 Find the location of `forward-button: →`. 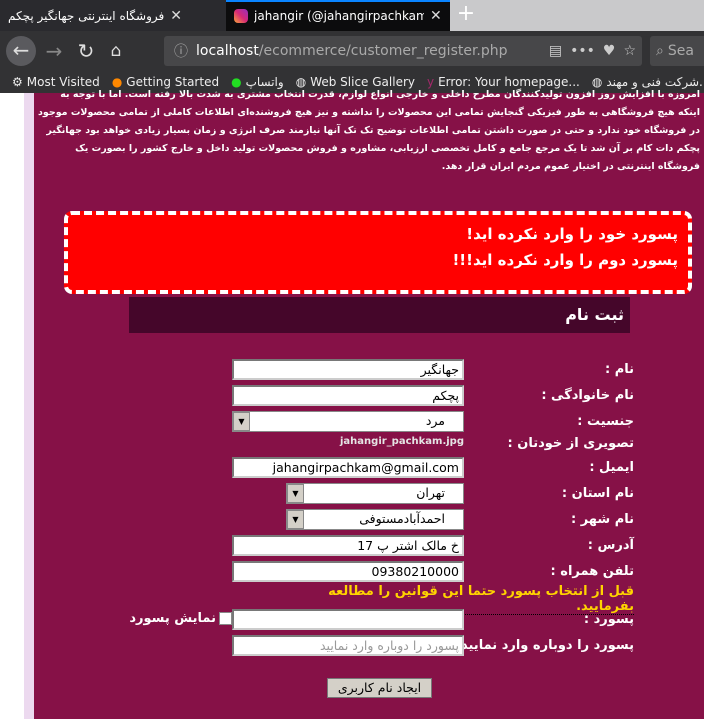

forward-button: → is located at coordinates (54, 51).